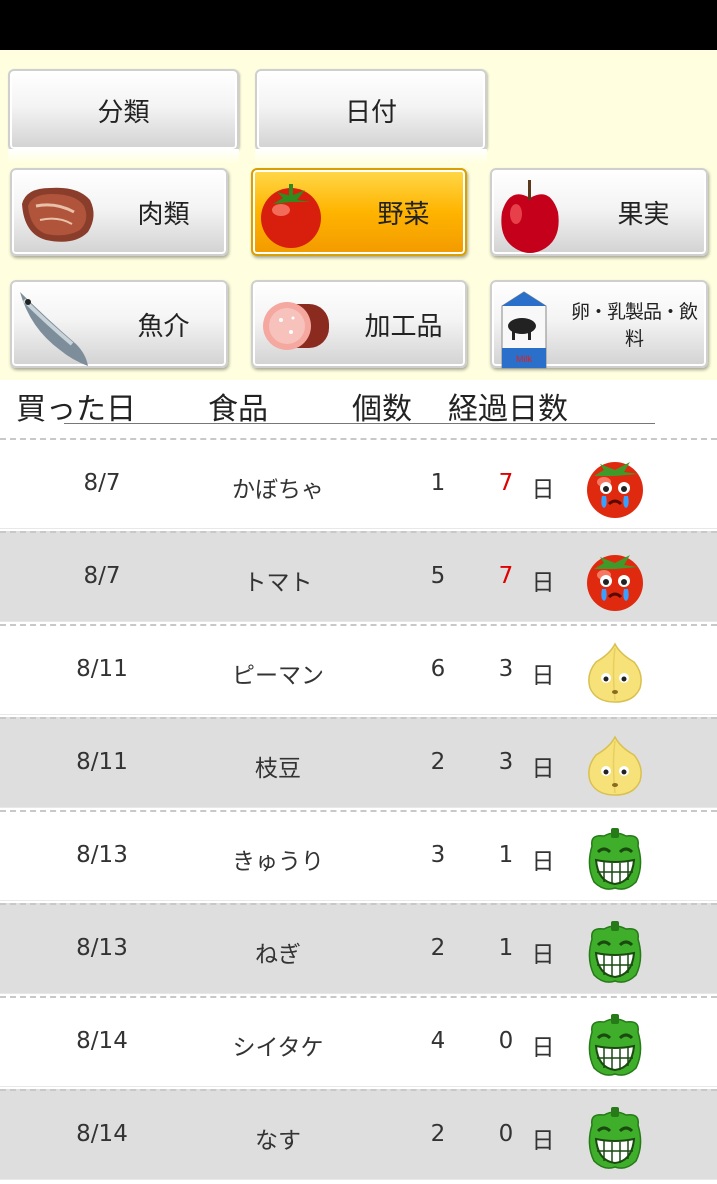 The width and height of the screenshot is (717, 1184). I want to click on list-item: 8/11 枝豆 2 3 日, so click(358, 762).